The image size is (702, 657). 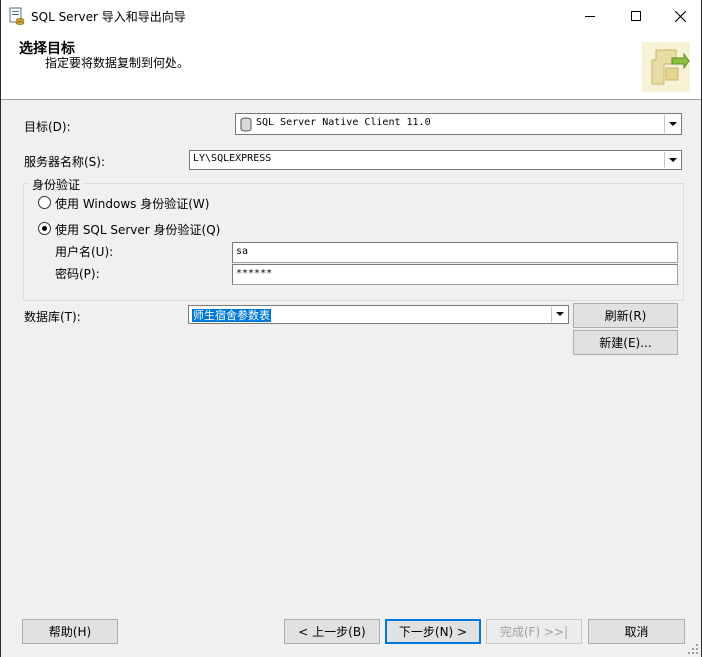 What do you see at coordinates (242, 251) in the screenshot?
I see `username-value: sa` at bounding box center [242, 251].